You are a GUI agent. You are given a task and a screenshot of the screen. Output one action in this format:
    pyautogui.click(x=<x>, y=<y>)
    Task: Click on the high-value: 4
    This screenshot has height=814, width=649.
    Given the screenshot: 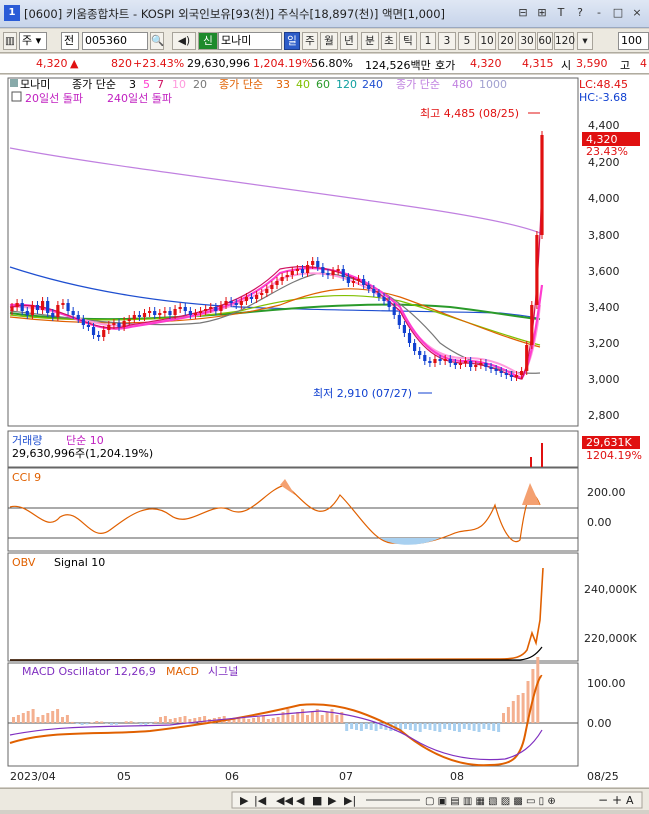 What is the action you would take?
    pyautogui.click(x=643, y=63)
    